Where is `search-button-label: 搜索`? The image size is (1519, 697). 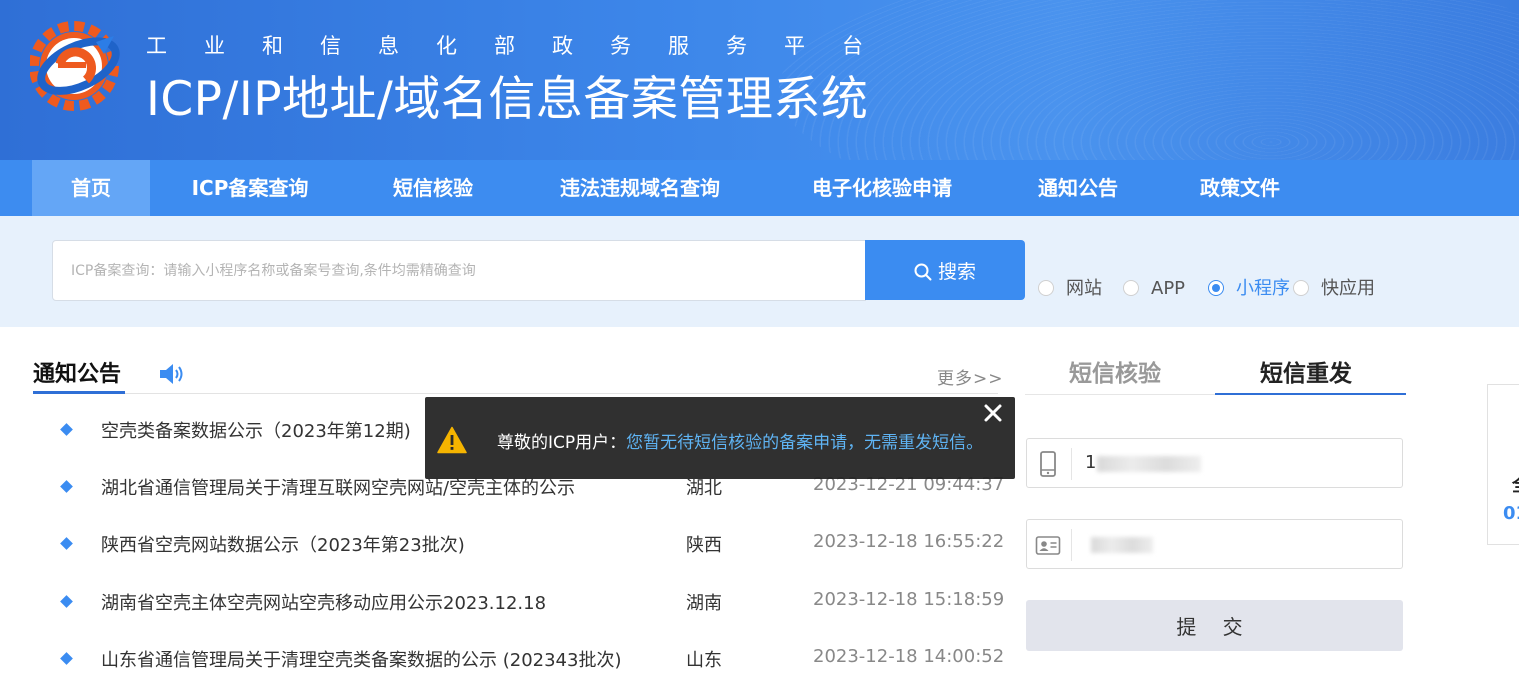
search-button-label: 搜索 is located at coordinates (956, 271).